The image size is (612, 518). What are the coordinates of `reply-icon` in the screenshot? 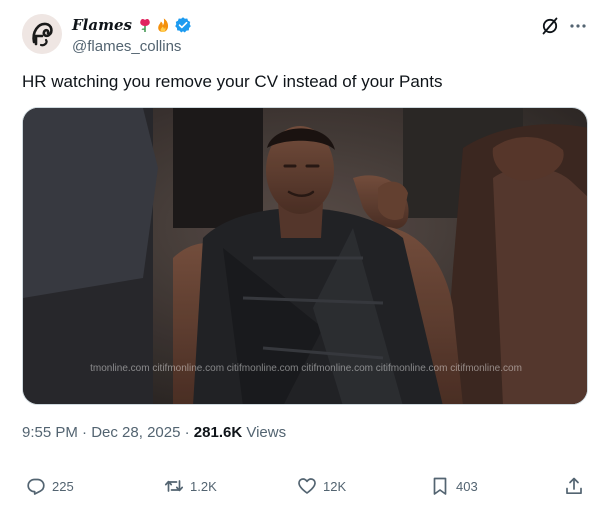 It's located at (36, 486).